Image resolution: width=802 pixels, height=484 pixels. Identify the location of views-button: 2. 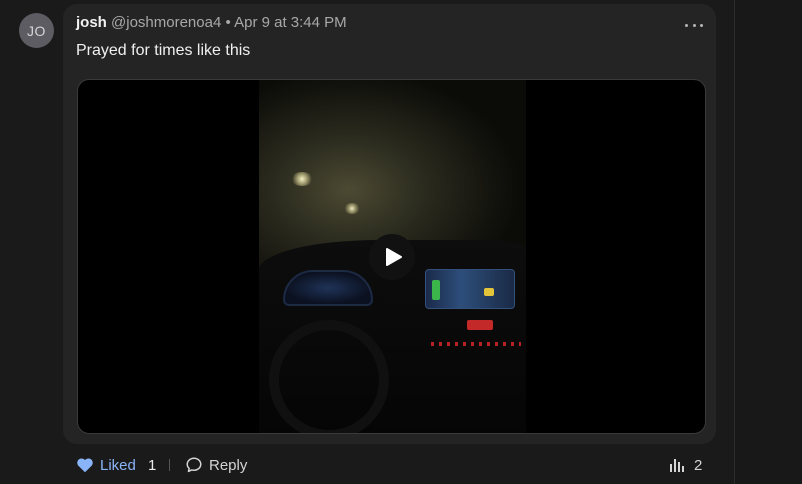
(685, 465).